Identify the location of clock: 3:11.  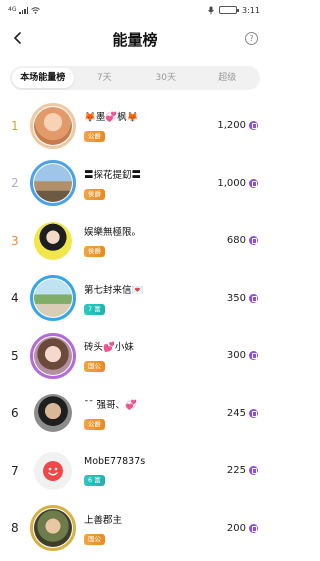
(251, 10).